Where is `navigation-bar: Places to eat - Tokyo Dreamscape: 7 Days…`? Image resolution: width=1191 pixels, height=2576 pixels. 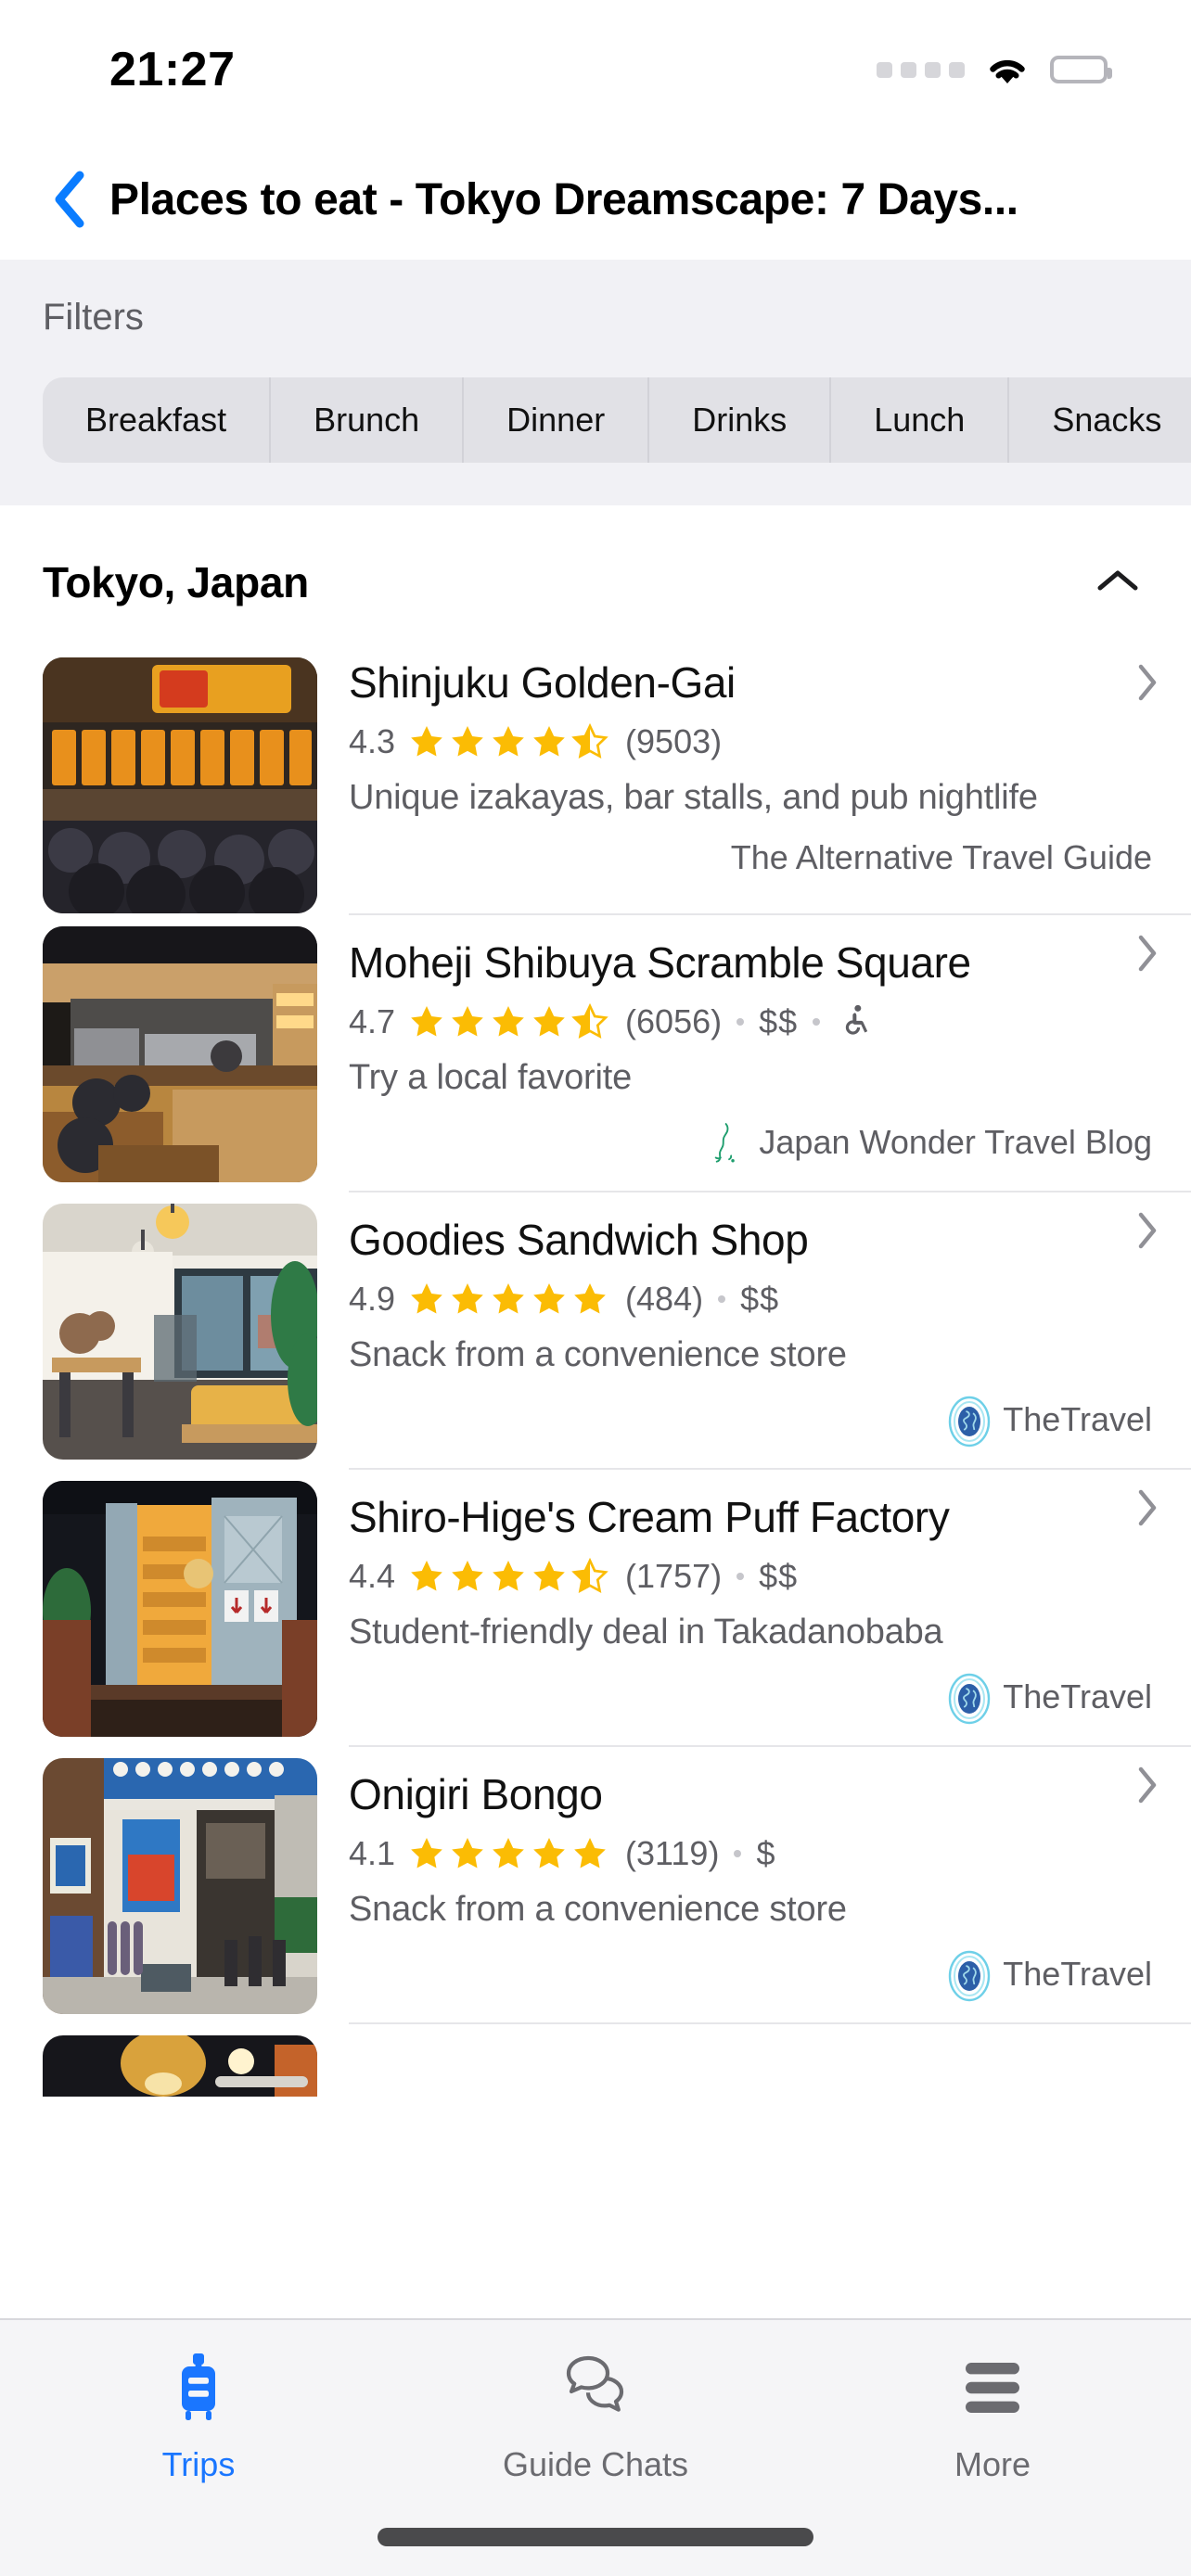 navigation-bar: Places to eat - Tokyo Dreamscape: 7 Days… is located at coordinates (595, 199).